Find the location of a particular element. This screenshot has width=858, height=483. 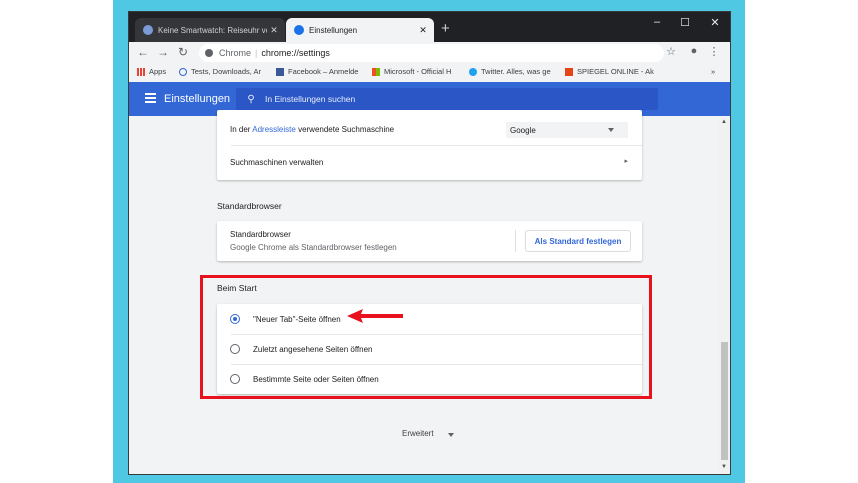

facebook-icon is located at coordinates (280, 71).